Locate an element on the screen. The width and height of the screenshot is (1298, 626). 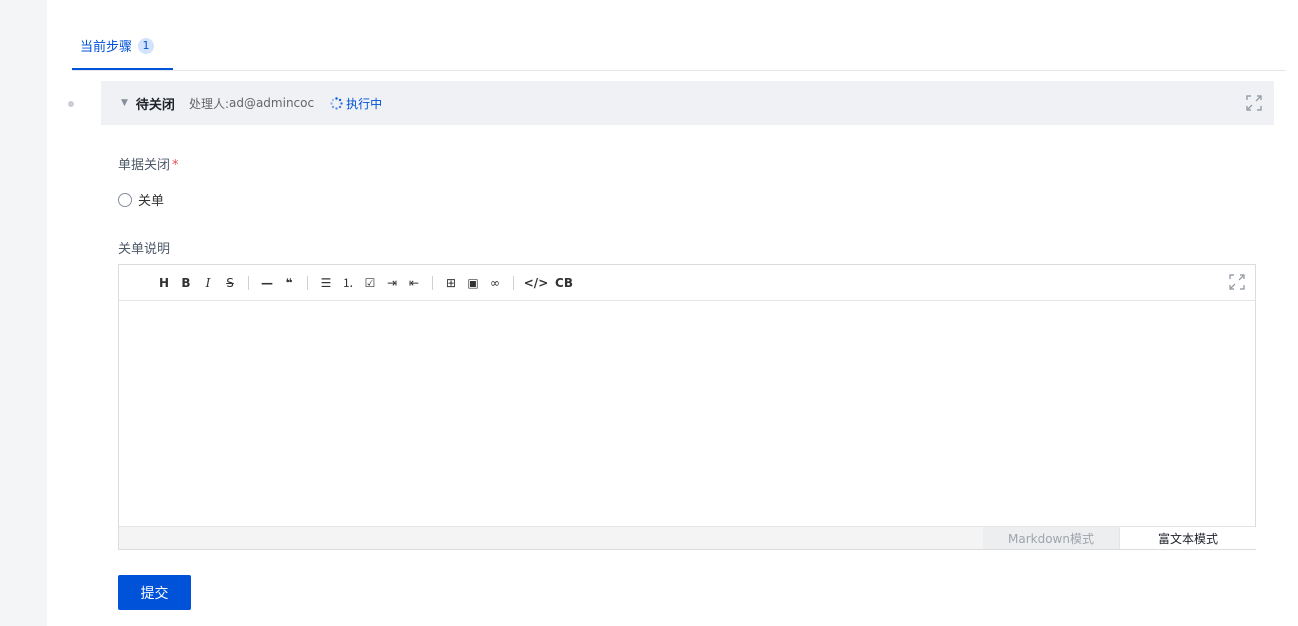
step-title: 待关闭 is located at coordinates (155, 105).